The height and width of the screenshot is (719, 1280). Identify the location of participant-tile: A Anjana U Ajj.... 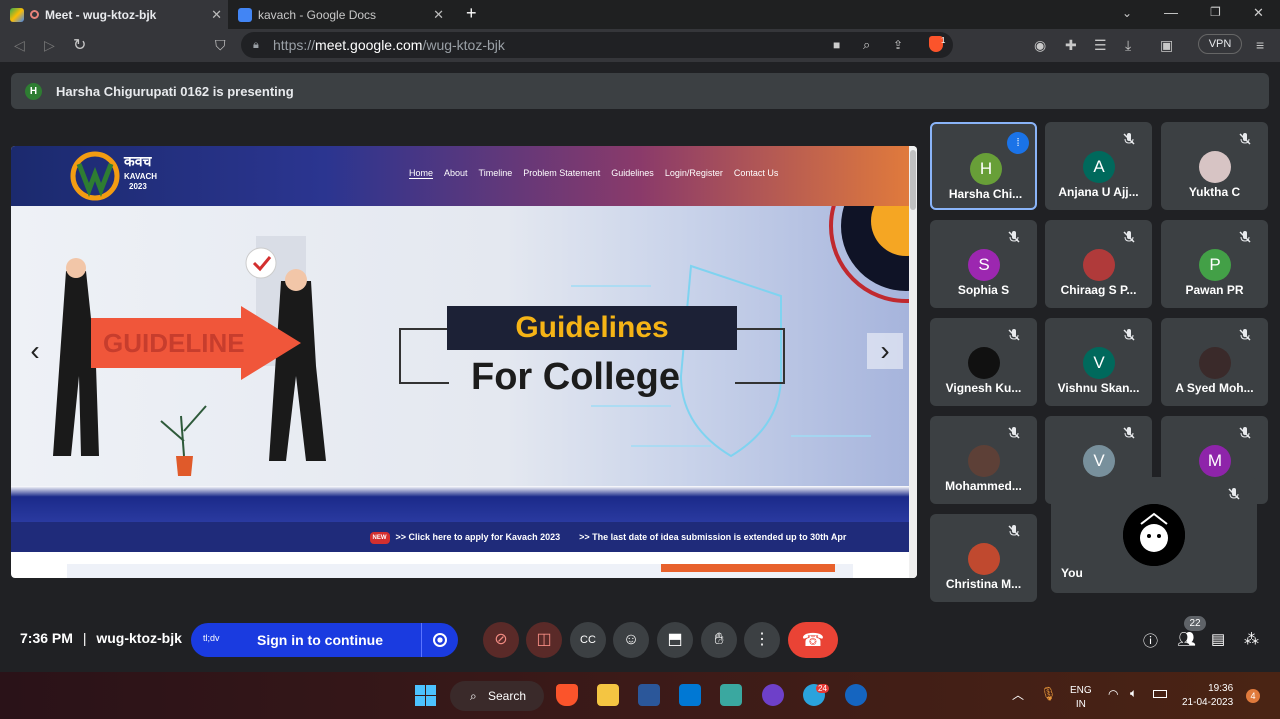
(1098, 166).